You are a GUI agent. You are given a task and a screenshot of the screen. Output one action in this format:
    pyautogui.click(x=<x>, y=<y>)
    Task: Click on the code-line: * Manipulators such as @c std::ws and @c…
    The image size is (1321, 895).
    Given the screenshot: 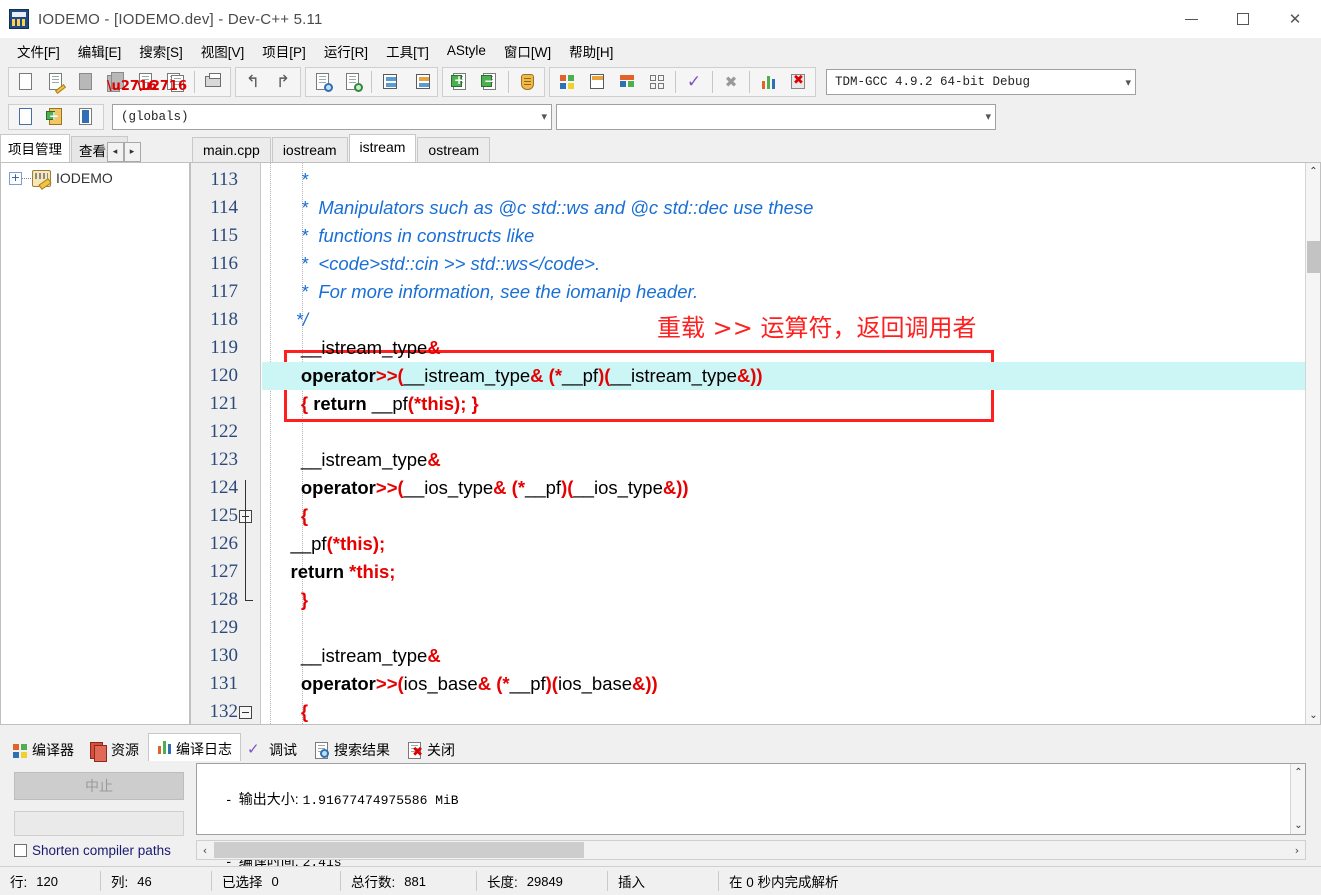 What is the action you would take?
    pyautogui.click(x=783, y=208)
    